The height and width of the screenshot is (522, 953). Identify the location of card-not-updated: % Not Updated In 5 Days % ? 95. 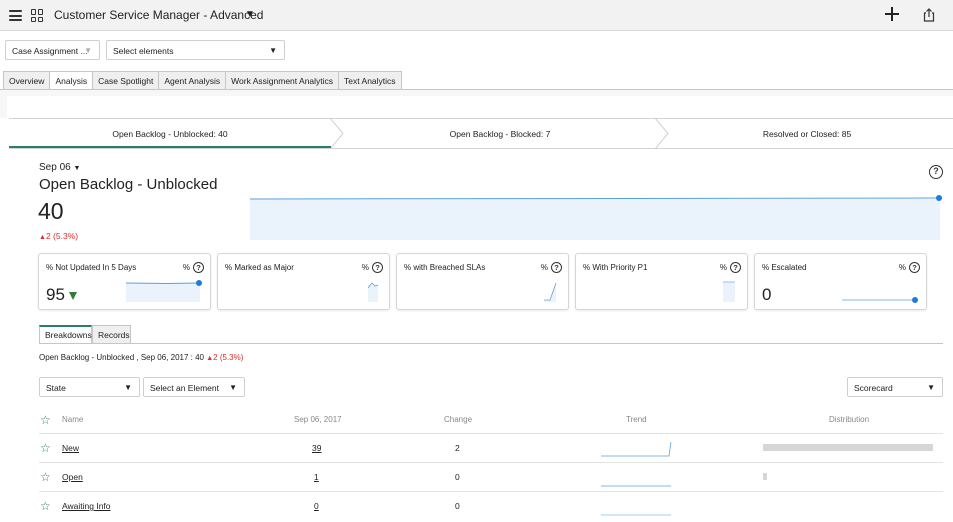
(124, 281).